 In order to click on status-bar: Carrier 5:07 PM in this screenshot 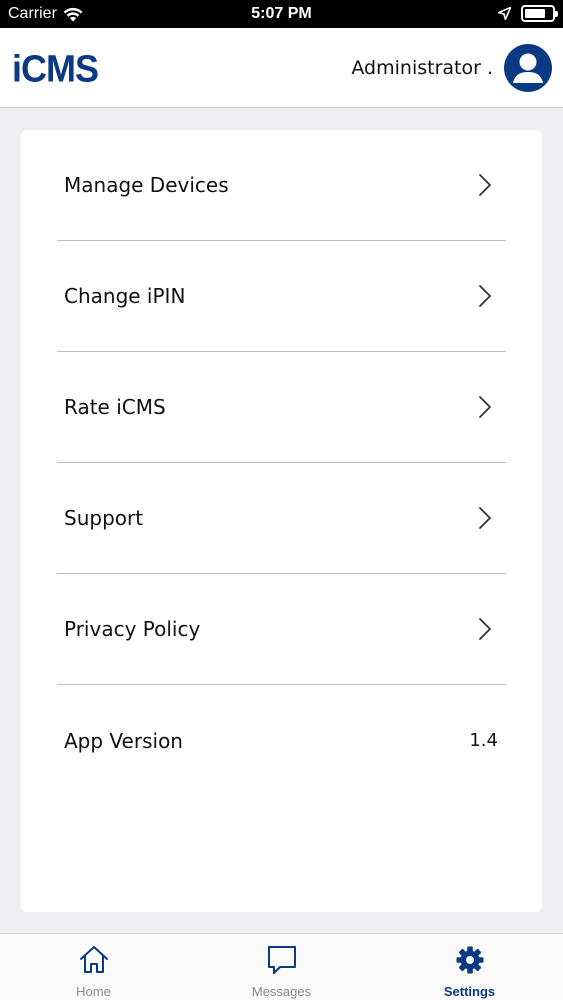, I will do `click(281, 14)`.